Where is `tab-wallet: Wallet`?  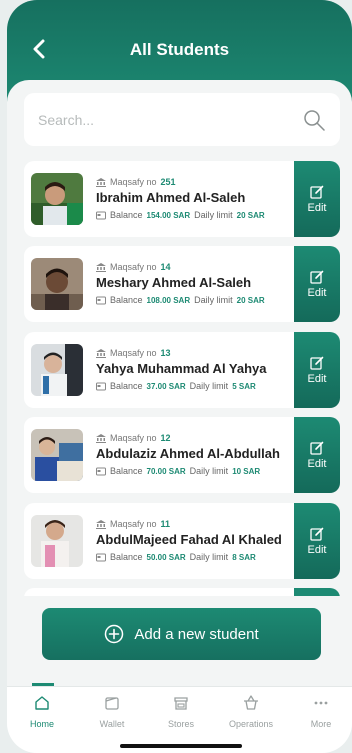
tab-wallet: Wallet is located at coordinates (112, 712).